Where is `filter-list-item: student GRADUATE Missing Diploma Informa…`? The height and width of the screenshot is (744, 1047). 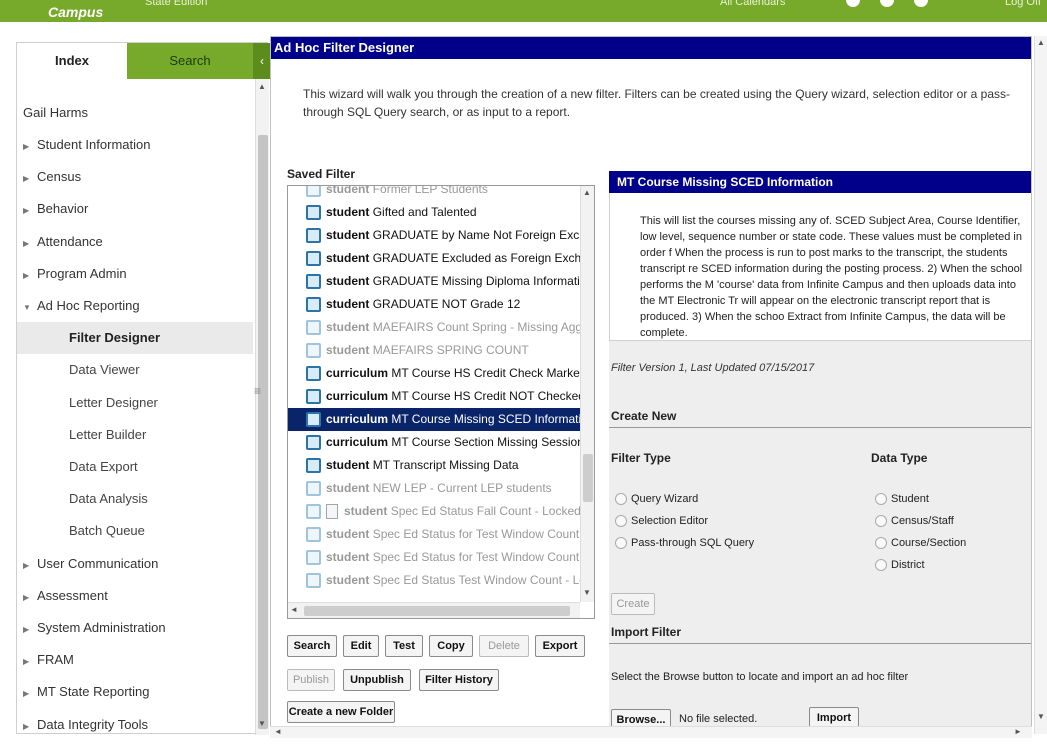
filter-list-item: student GRADUATE Missing Diploma Informa… is located at coordinates (434, 281).